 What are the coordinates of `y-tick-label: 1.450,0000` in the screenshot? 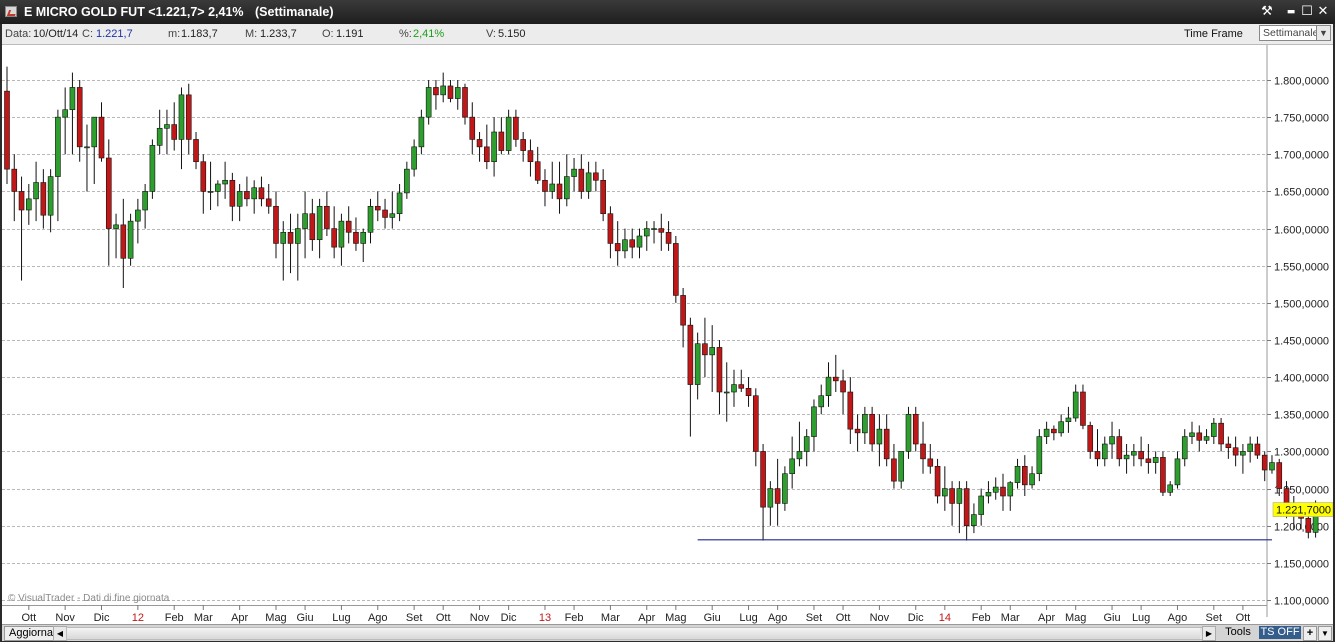 It's located at (1301, 342).